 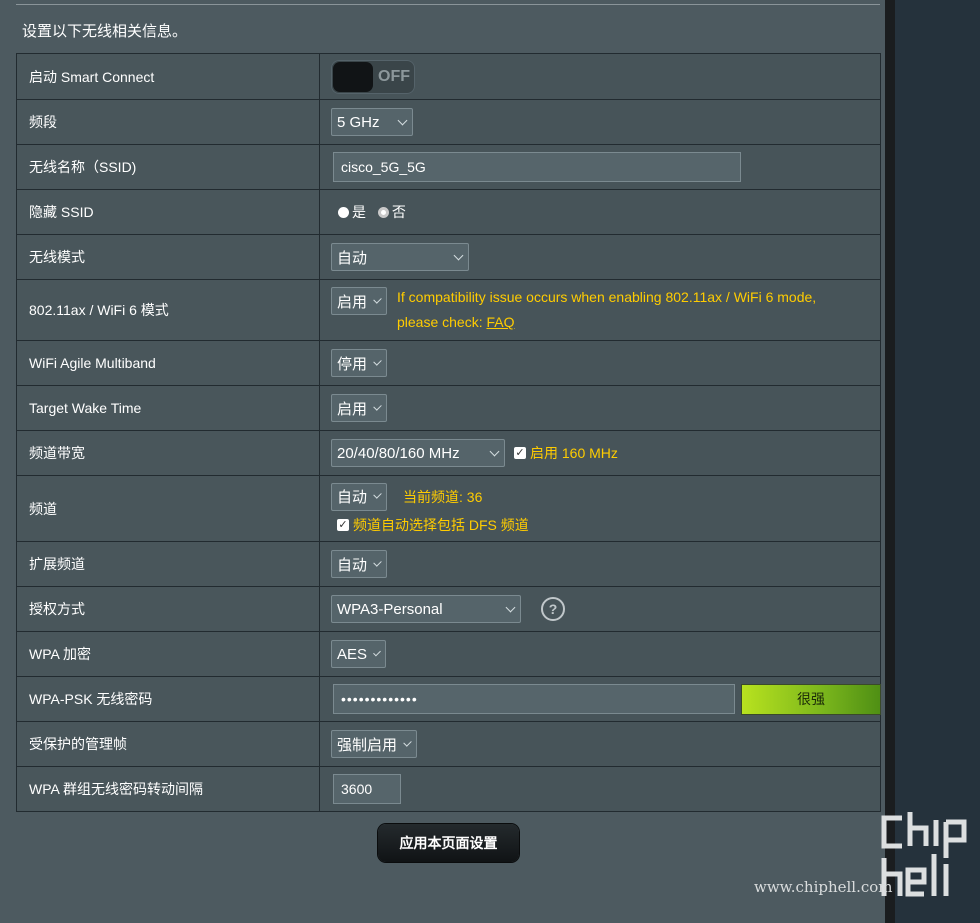 I want to click on label-agile-multiband: WiFi Agile Multiband, so click(x=168, y=363).